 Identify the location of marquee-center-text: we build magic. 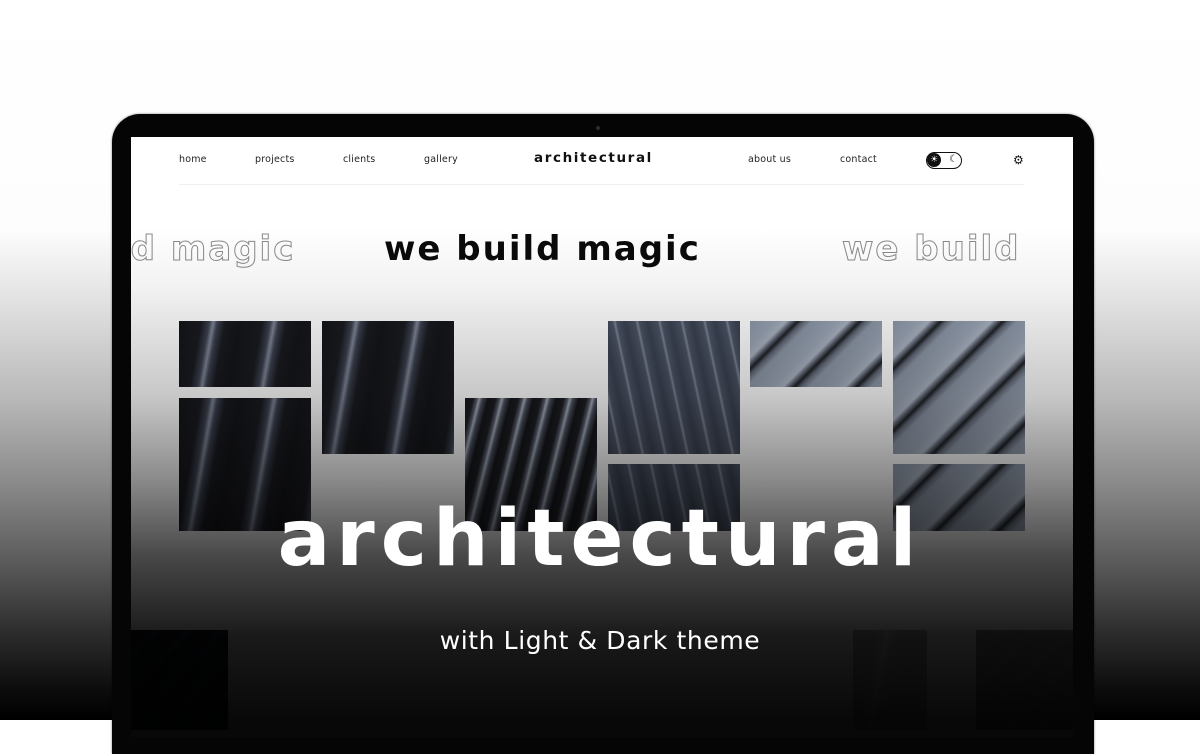
(542, 249).